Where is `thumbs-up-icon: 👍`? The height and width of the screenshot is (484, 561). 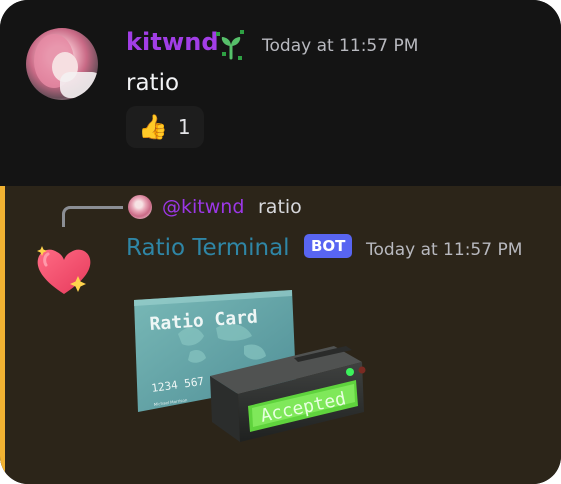
thumbs-up-icon: 👍 is located at coordinates (153, 127).